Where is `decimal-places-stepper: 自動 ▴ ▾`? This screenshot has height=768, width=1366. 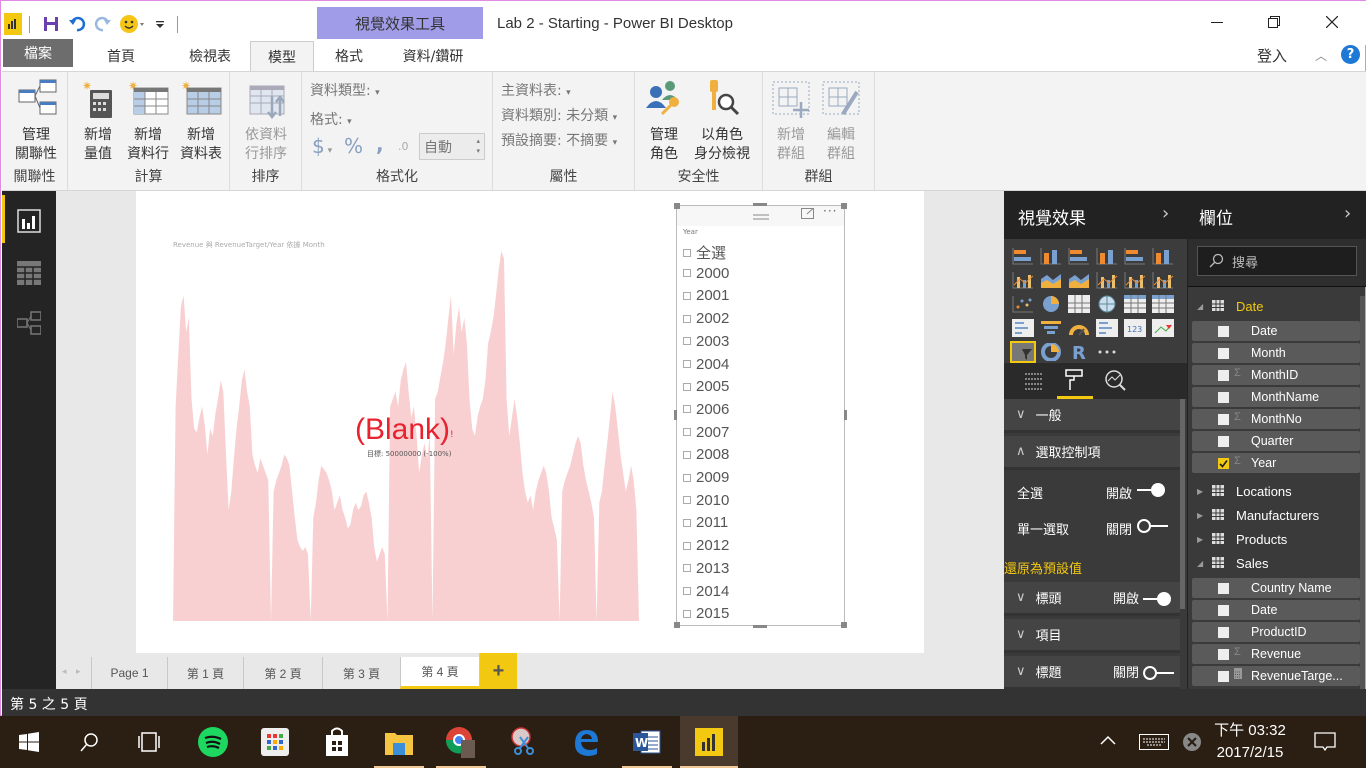 decimal-places-stepper: 自動 ▴ ▾ is located at coordinates (452, 146).